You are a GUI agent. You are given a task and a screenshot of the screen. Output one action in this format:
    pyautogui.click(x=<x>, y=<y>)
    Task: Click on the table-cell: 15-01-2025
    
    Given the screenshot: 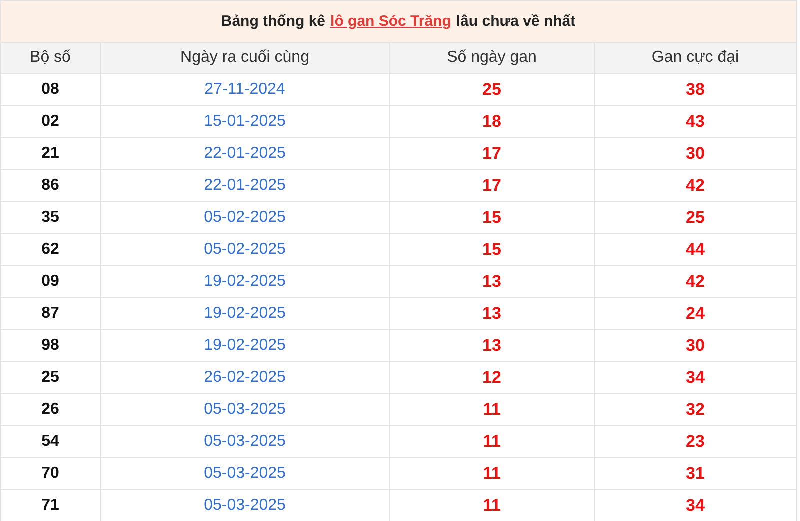 What is the action you would take?
    pyautogui.click(x=245, y=122)
    